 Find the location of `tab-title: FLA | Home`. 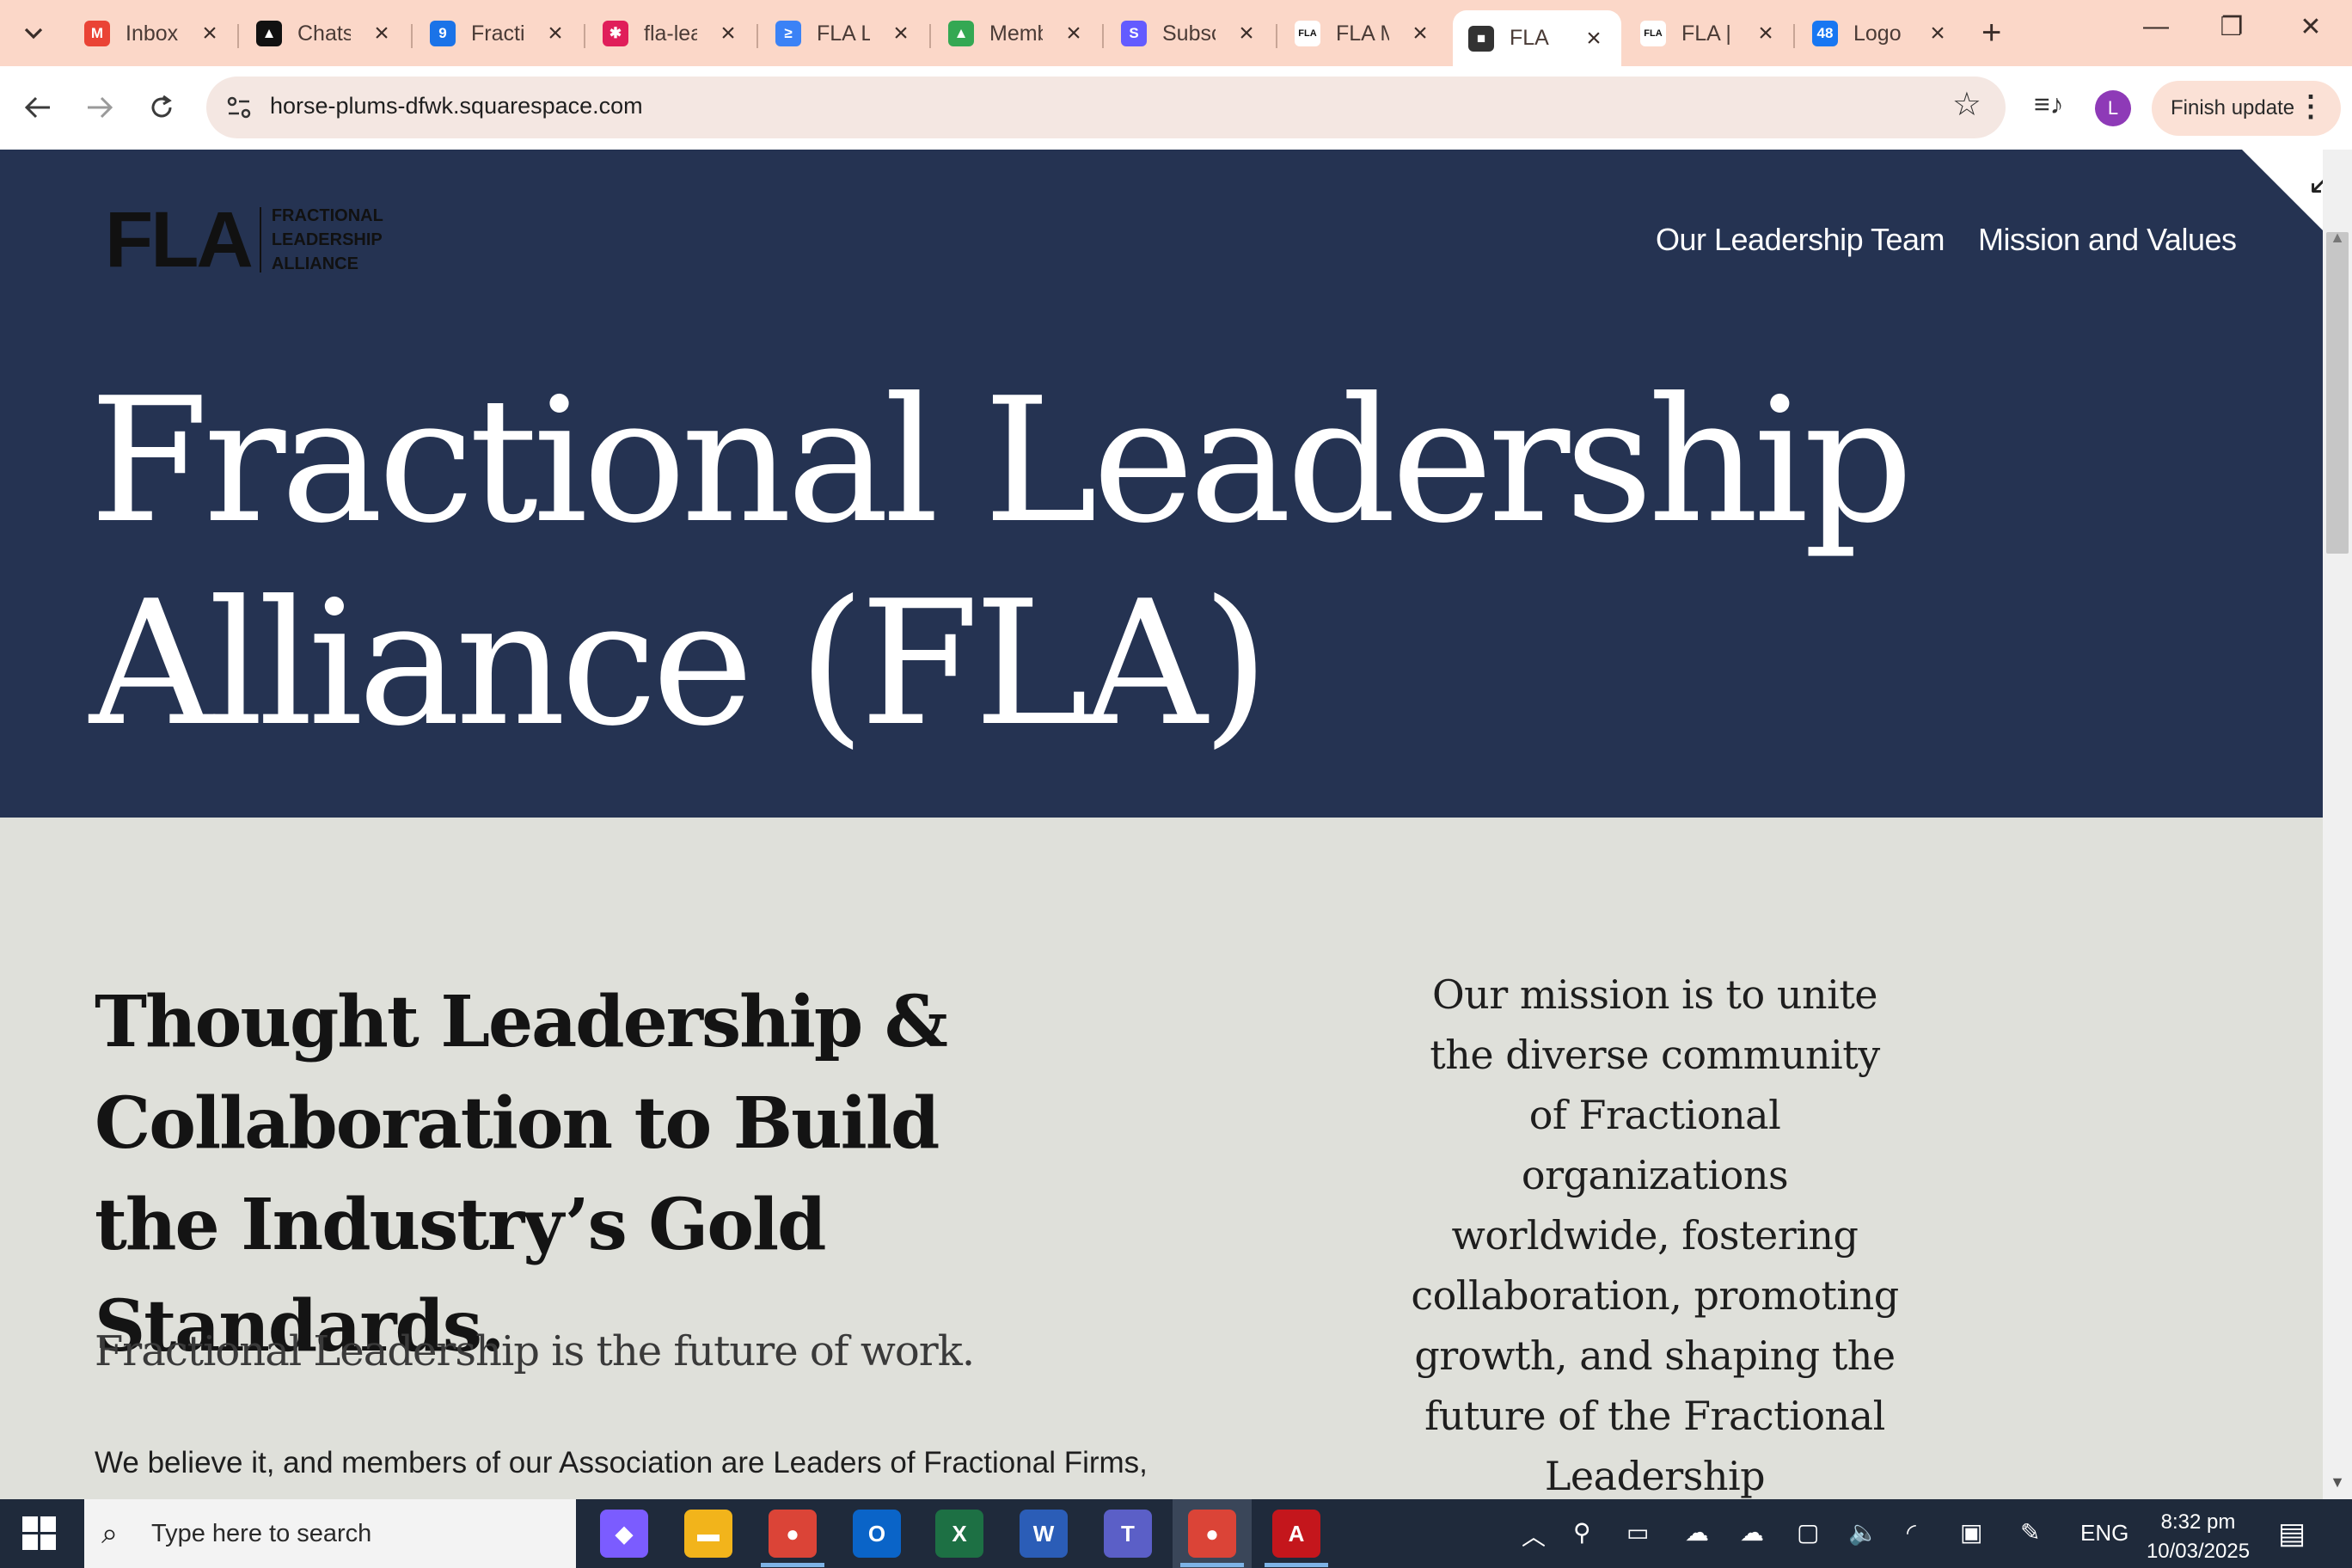

tab-title: FLA | Home is located at coordinates (1708, 33).